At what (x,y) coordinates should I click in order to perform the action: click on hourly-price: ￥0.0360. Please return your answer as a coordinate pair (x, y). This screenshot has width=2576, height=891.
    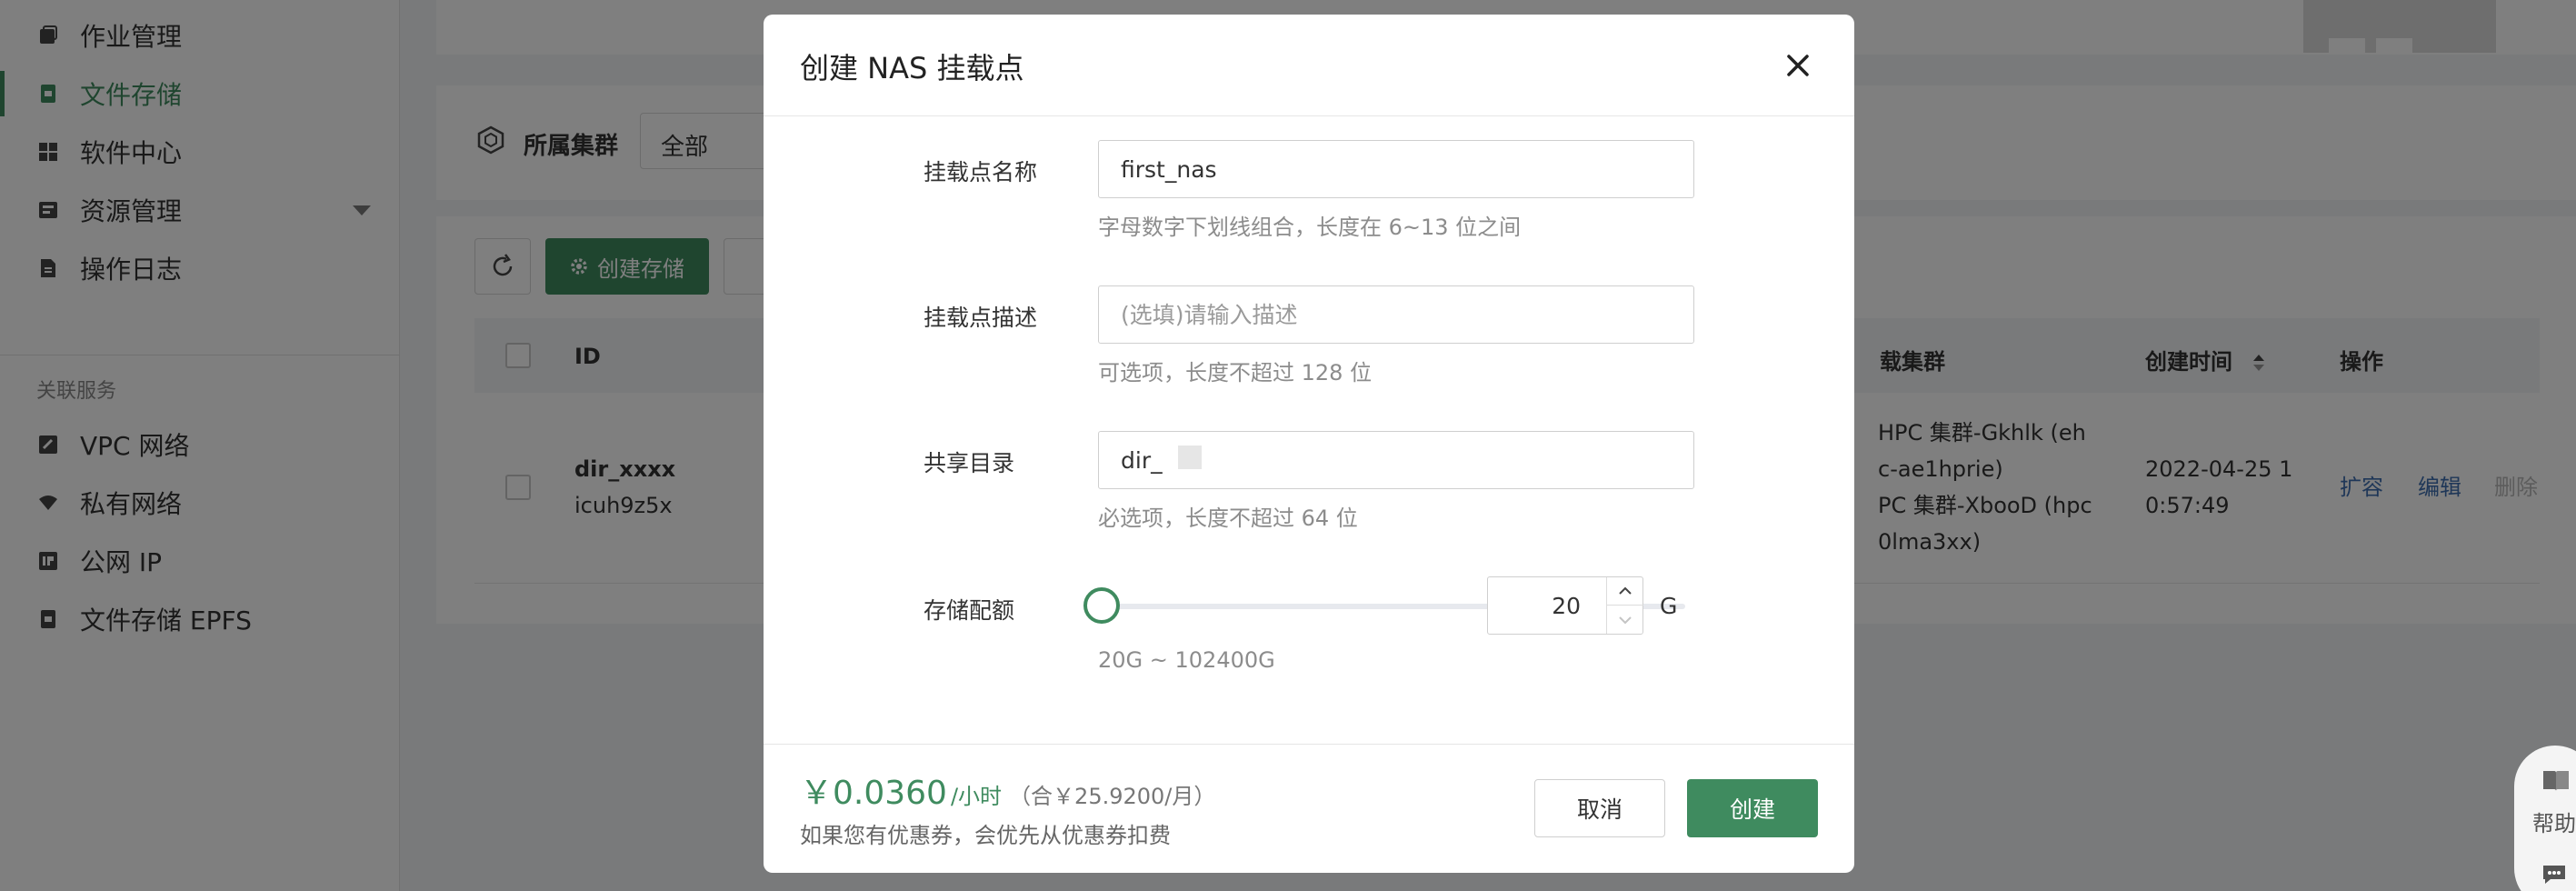
    Looking at the image, I should click on (873, 794).